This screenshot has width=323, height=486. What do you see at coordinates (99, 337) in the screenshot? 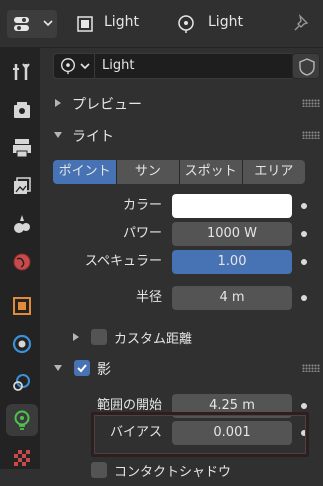
I see `custom-distance-checkbox` at bounding box center [99, 337].